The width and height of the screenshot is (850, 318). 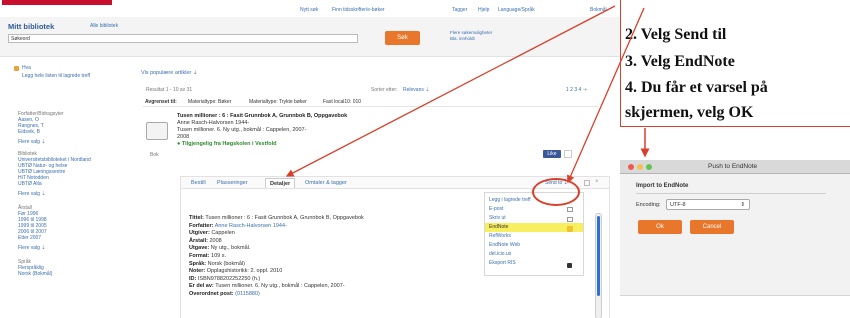 What do you see at coordinates (640, 167) in the screenshot?
I see `minimize-icon` at bounding box center [640, 167].